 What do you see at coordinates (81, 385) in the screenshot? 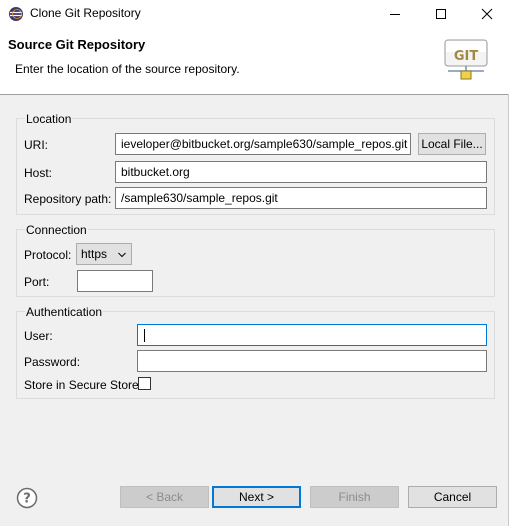
I see `store-in-secure-store-label: Store in Secure Store` at bounding box center [81, 385].